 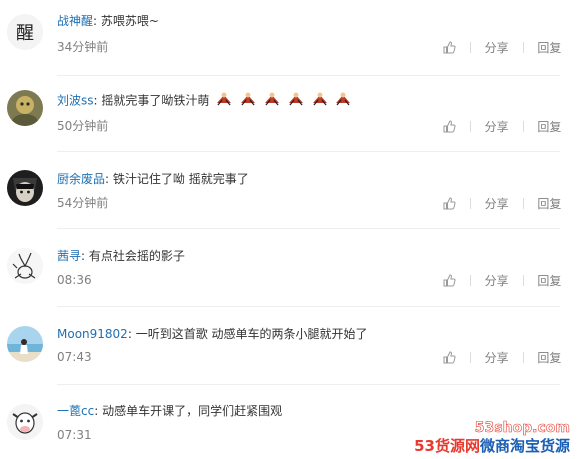 What do you see at coordinates (74, 357) in the screenshot?
I see `comment-time: 07:43` at bounding box center [74, 357].